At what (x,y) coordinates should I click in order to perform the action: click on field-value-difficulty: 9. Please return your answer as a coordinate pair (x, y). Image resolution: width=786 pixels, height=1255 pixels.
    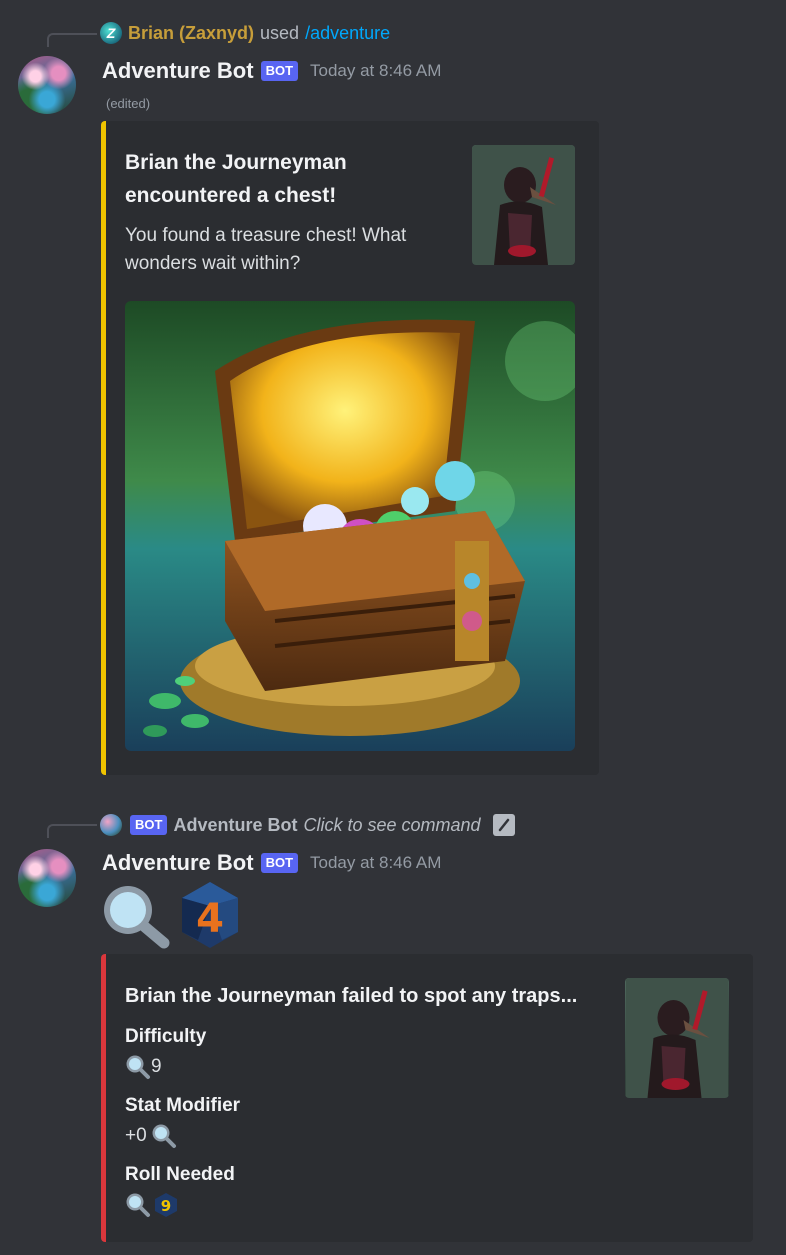
    Looking at the image, I should click on (143, 1067).